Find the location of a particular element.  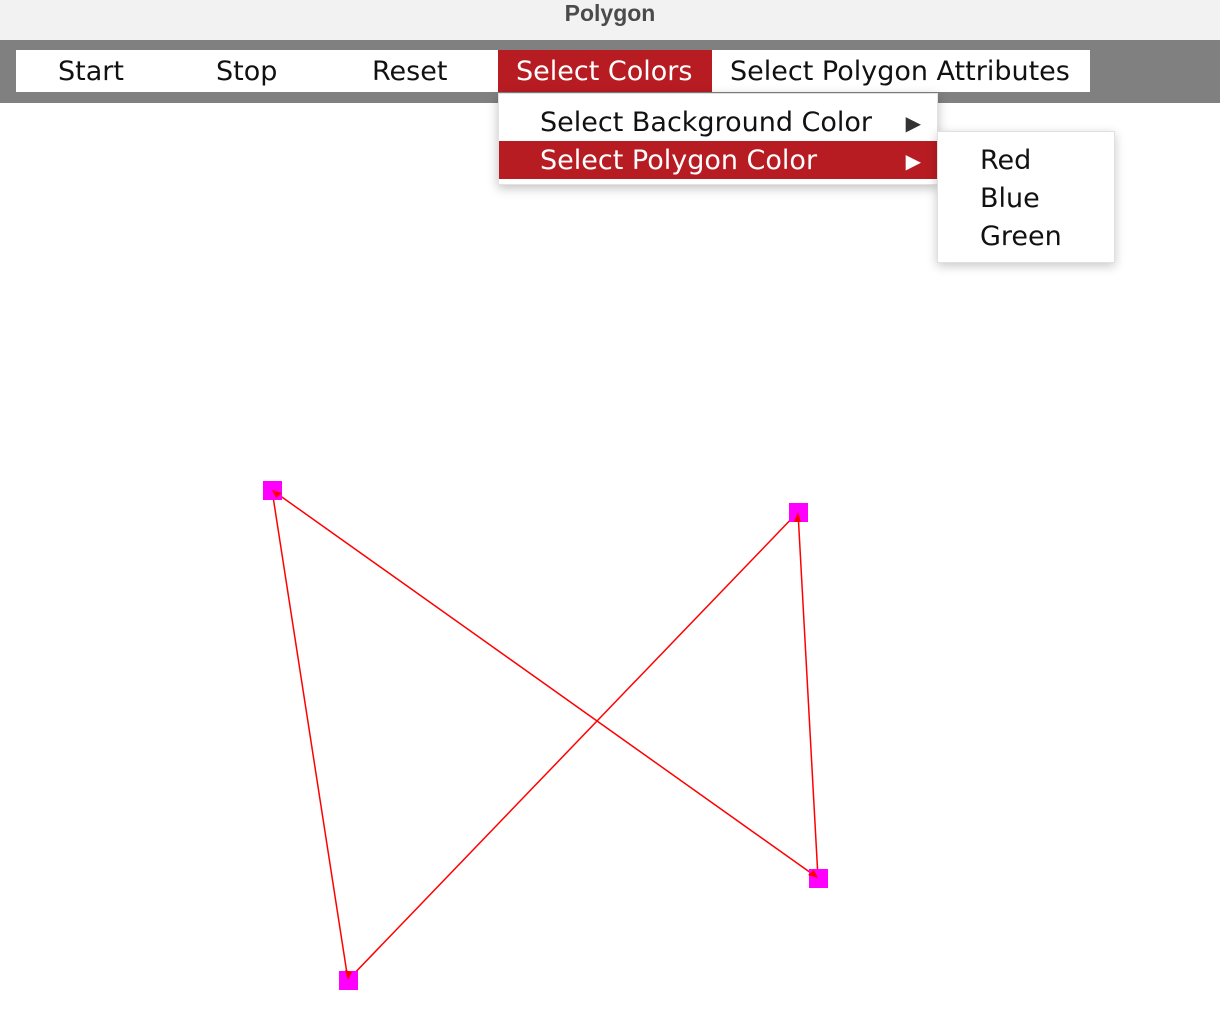

menu-start-label: Start is located at coordinates (91, 71).